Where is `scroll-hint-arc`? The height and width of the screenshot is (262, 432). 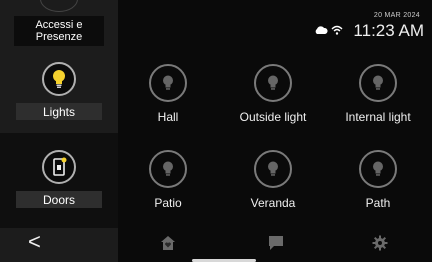
scroll-hint-arc is located at coordinates (59, 6).